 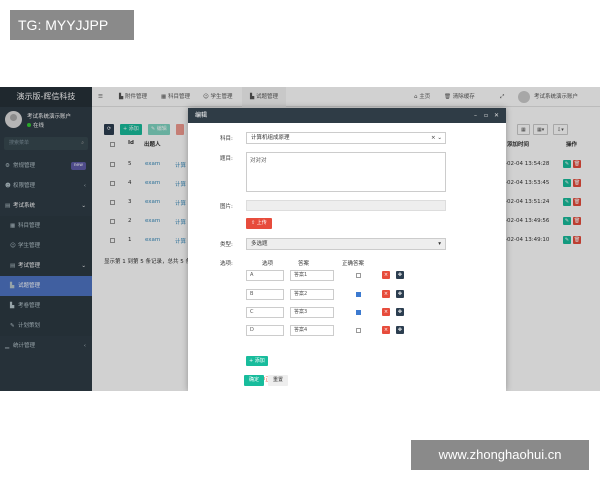 I want to click on question-textarea: 对对对, so click(x=346, y=172).